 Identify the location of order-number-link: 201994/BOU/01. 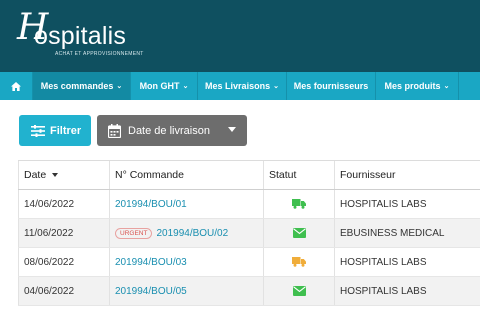
(151, 204).